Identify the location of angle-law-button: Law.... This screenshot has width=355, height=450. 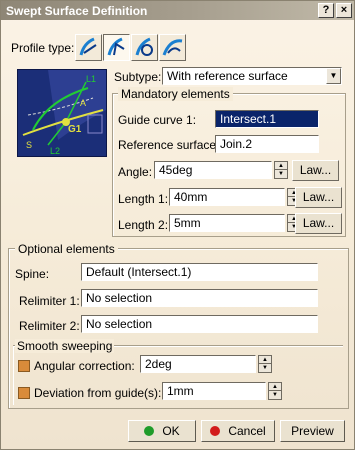
(315, 170).